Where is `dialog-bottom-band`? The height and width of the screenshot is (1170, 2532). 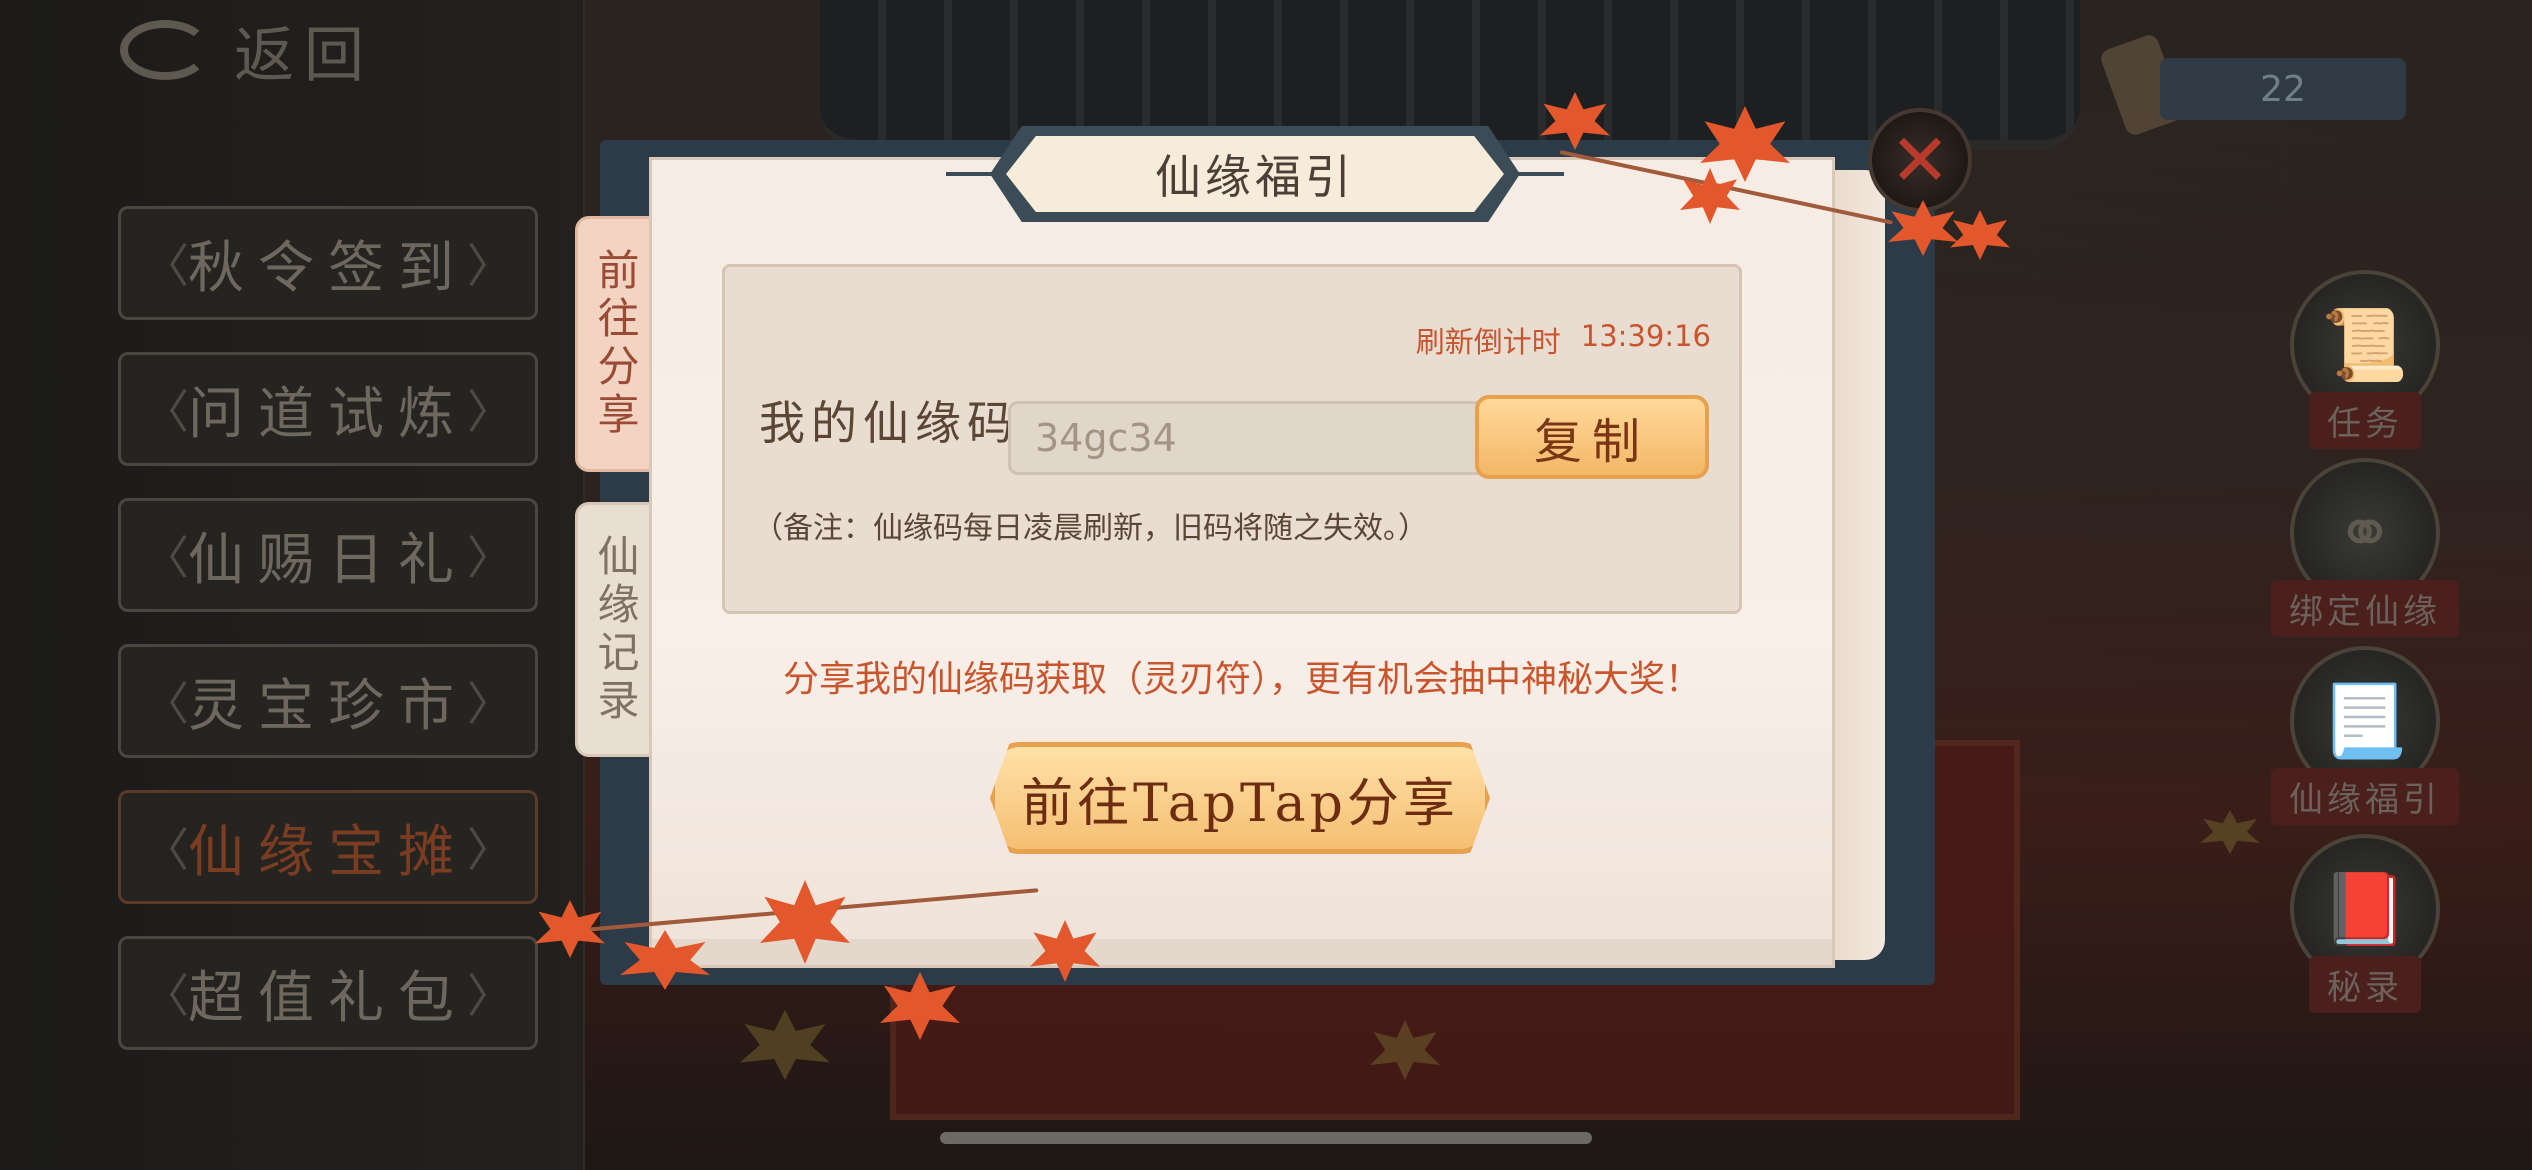
dialog-bottom-band is located at coordinates (1242, 952).